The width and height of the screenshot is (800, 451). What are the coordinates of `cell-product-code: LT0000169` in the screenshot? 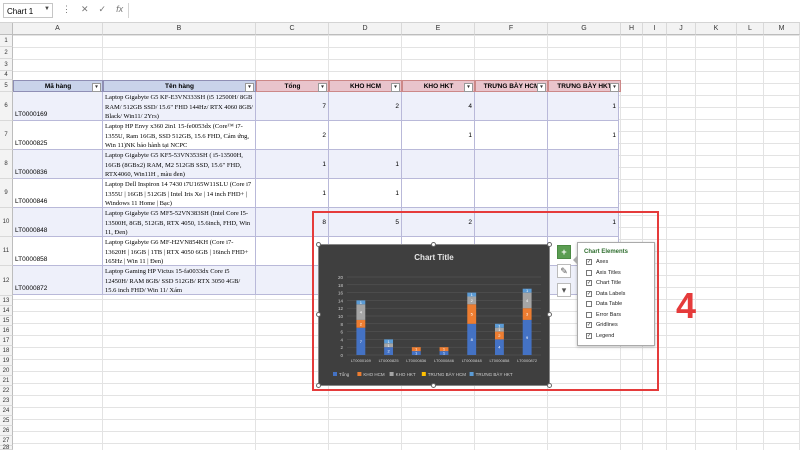 It's located at (58, 106).